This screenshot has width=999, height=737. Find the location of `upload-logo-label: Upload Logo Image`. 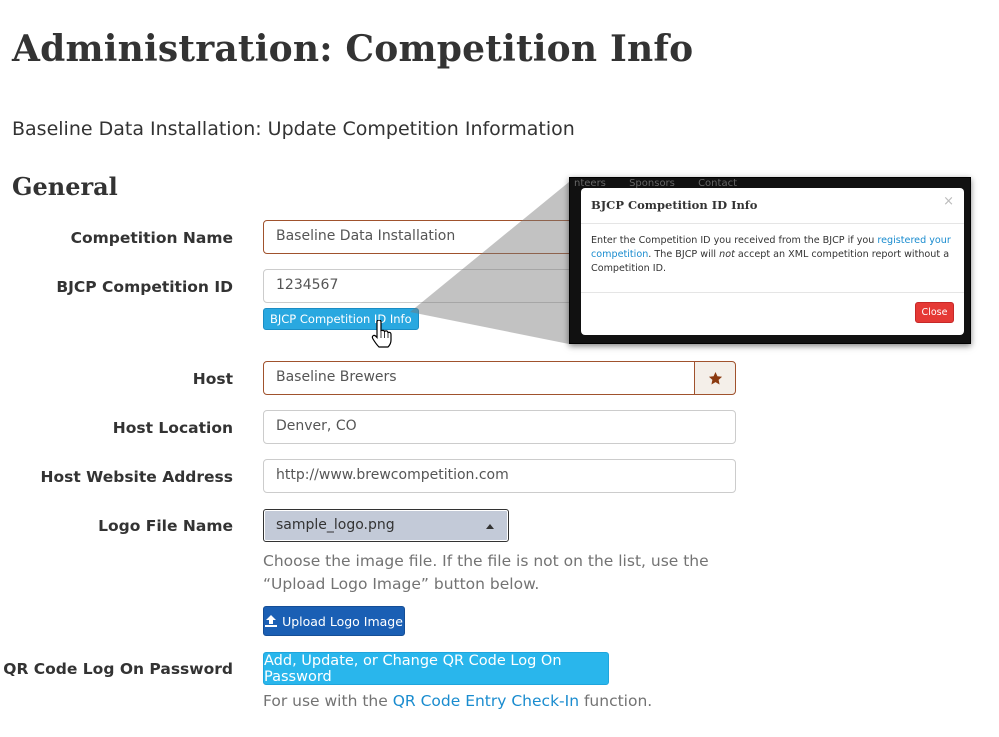

upload-logo-label: Upload Logo Image is located at coordinates (342, 621).